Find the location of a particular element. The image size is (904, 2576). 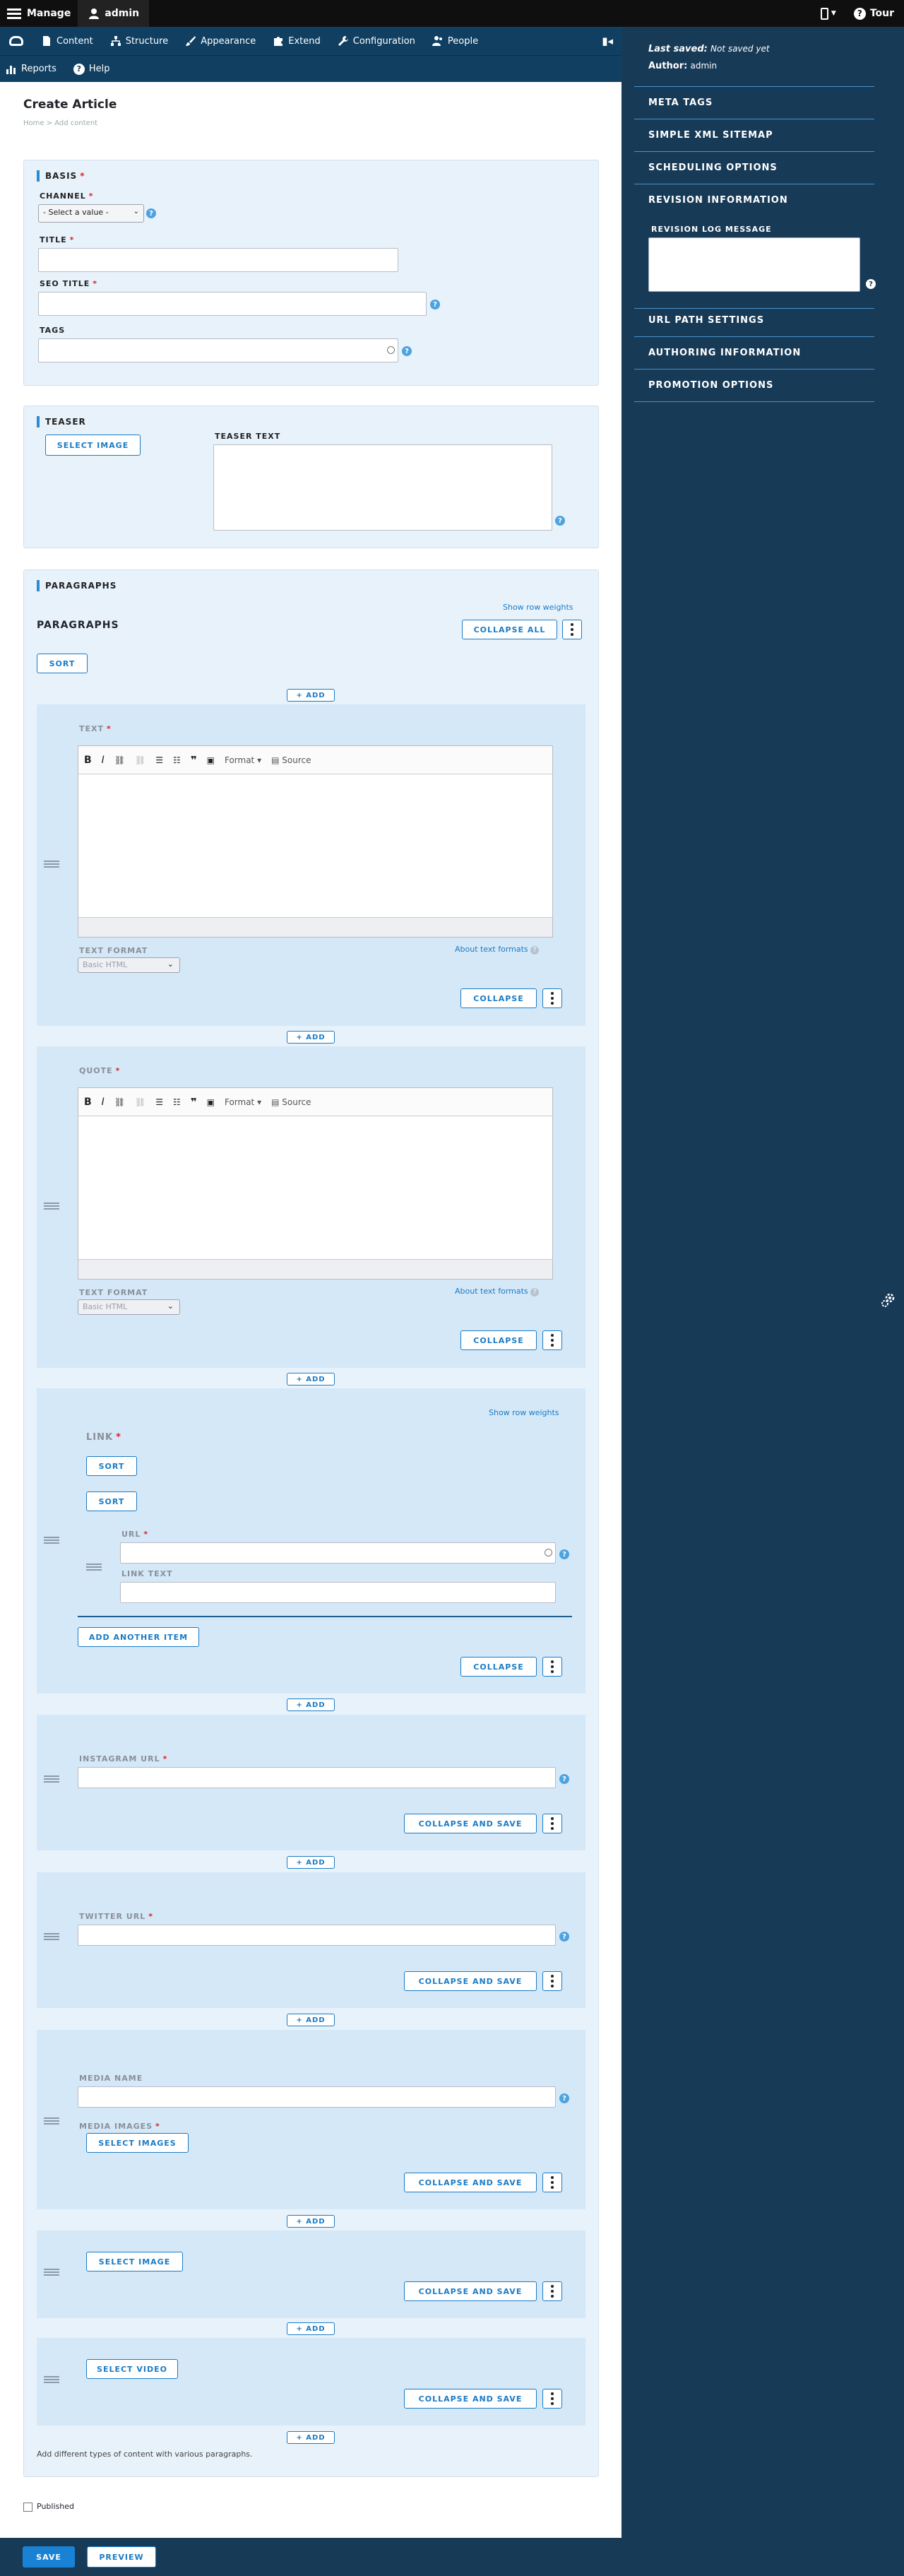

tour-button: ? Tour is located at coordinates (874, 13).